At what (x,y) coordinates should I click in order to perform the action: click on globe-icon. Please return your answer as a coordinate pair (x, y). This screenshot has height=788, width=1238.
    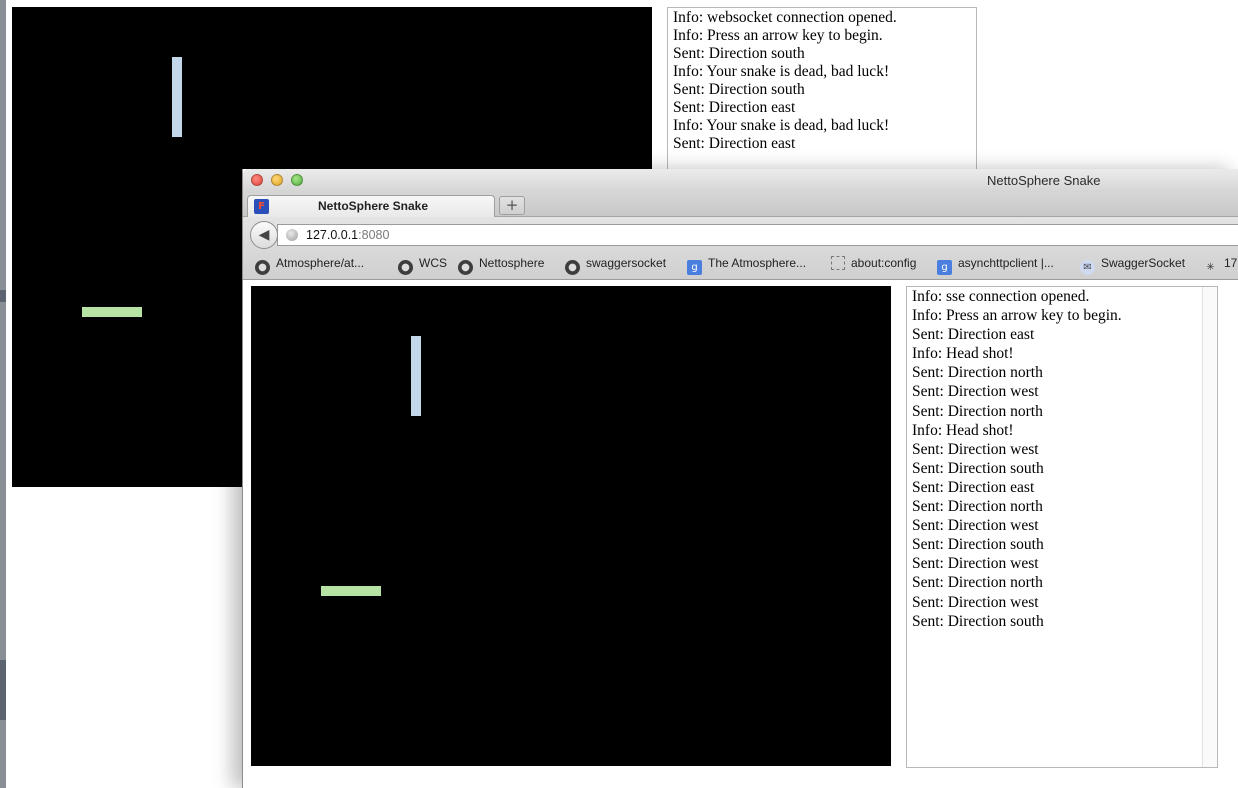
    Looking at the image, I should click on (292, 235).